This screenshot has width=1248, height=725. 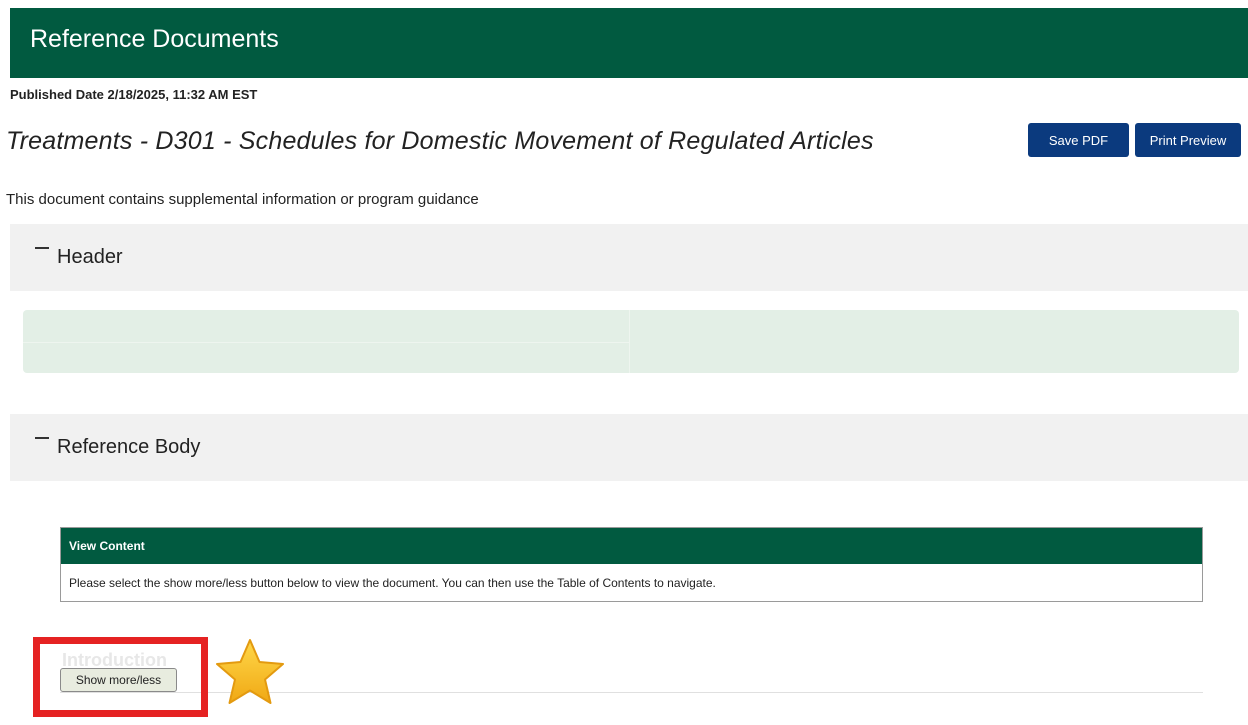 I want to click on section-reference-body-toggle: Reference Body, so click(x=629, y=447).